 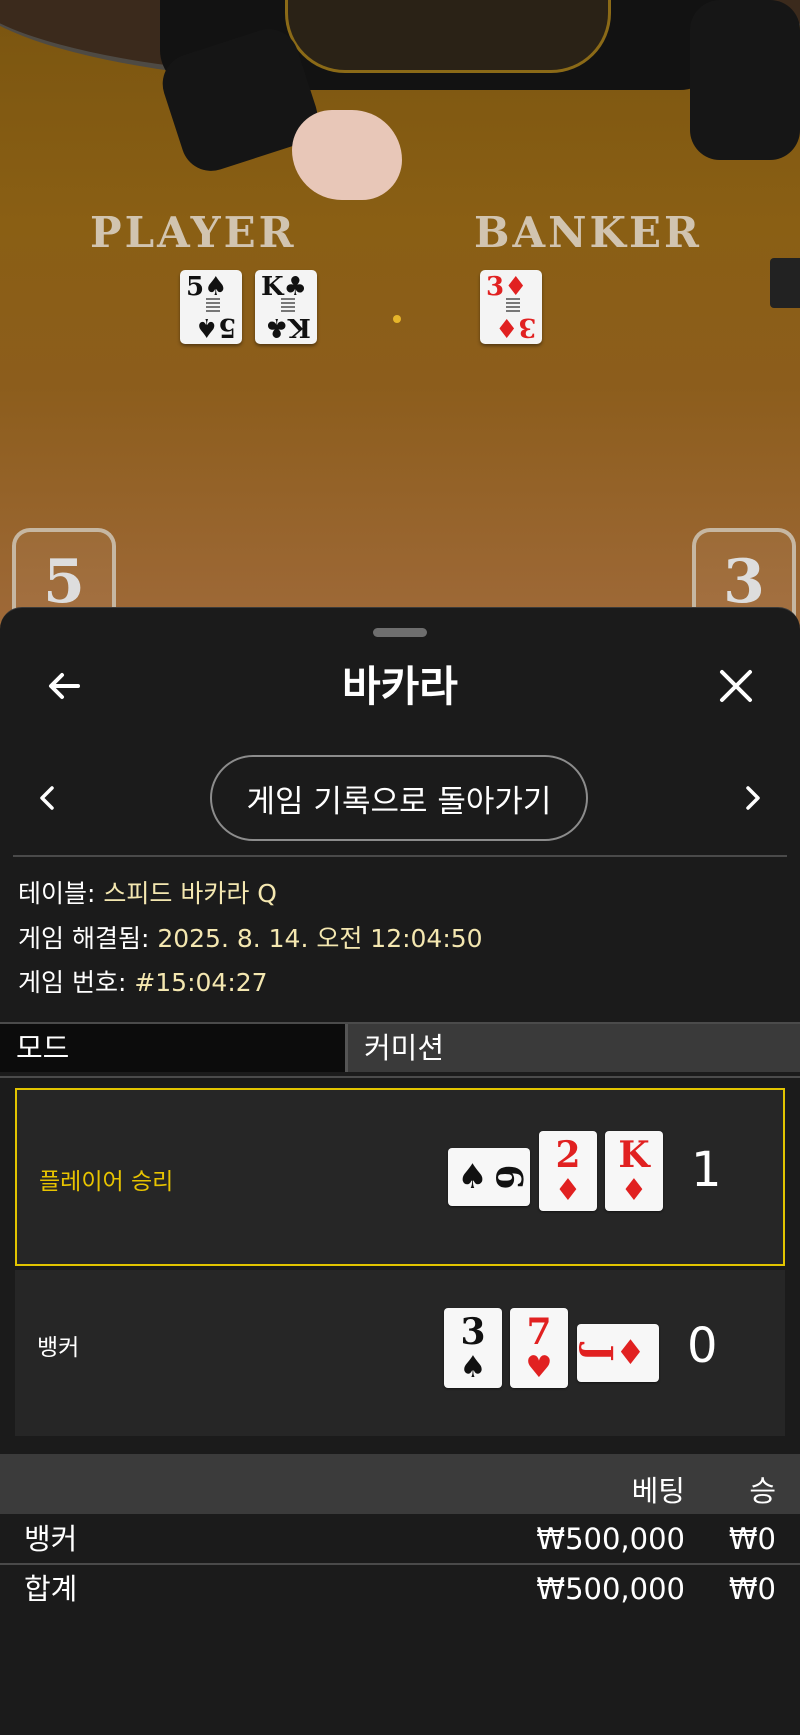 I want to click on table-card: K♣ K♣, so click(x=286, y=307).